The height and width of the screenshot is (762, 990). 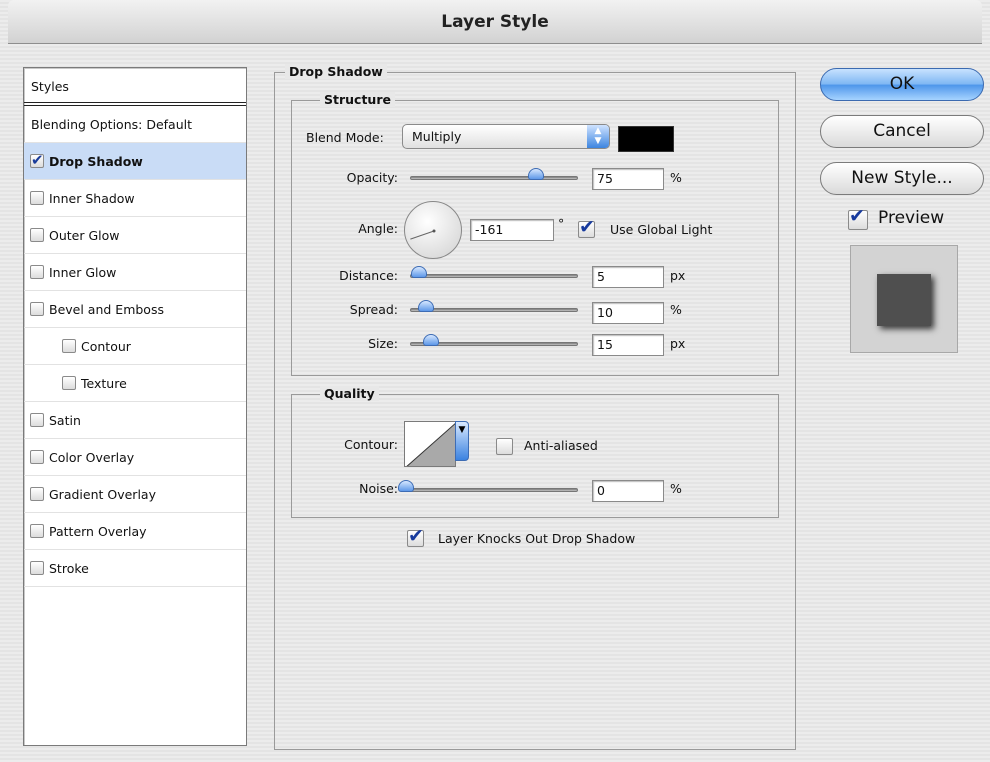 I want to click on preview-shadow-square, so click(x=904, y=300).